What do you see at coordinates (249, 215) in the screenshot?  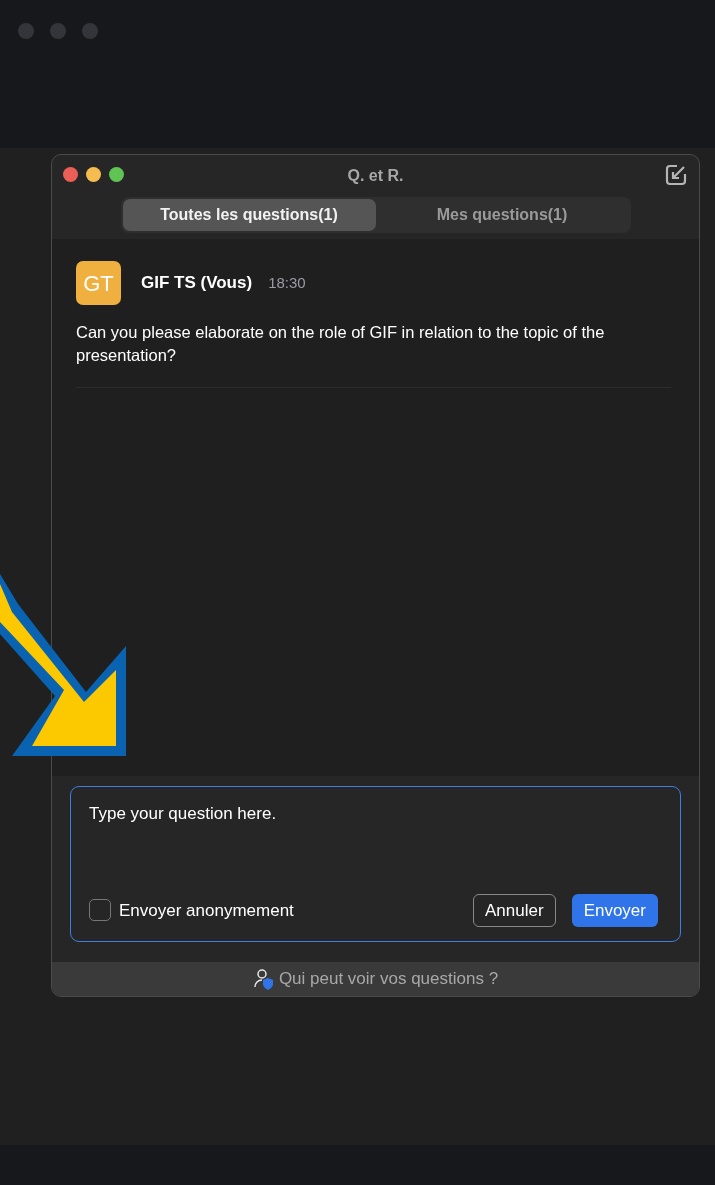 I see `tab: Toutes les questions(1)` at bounding box center [249, 215].